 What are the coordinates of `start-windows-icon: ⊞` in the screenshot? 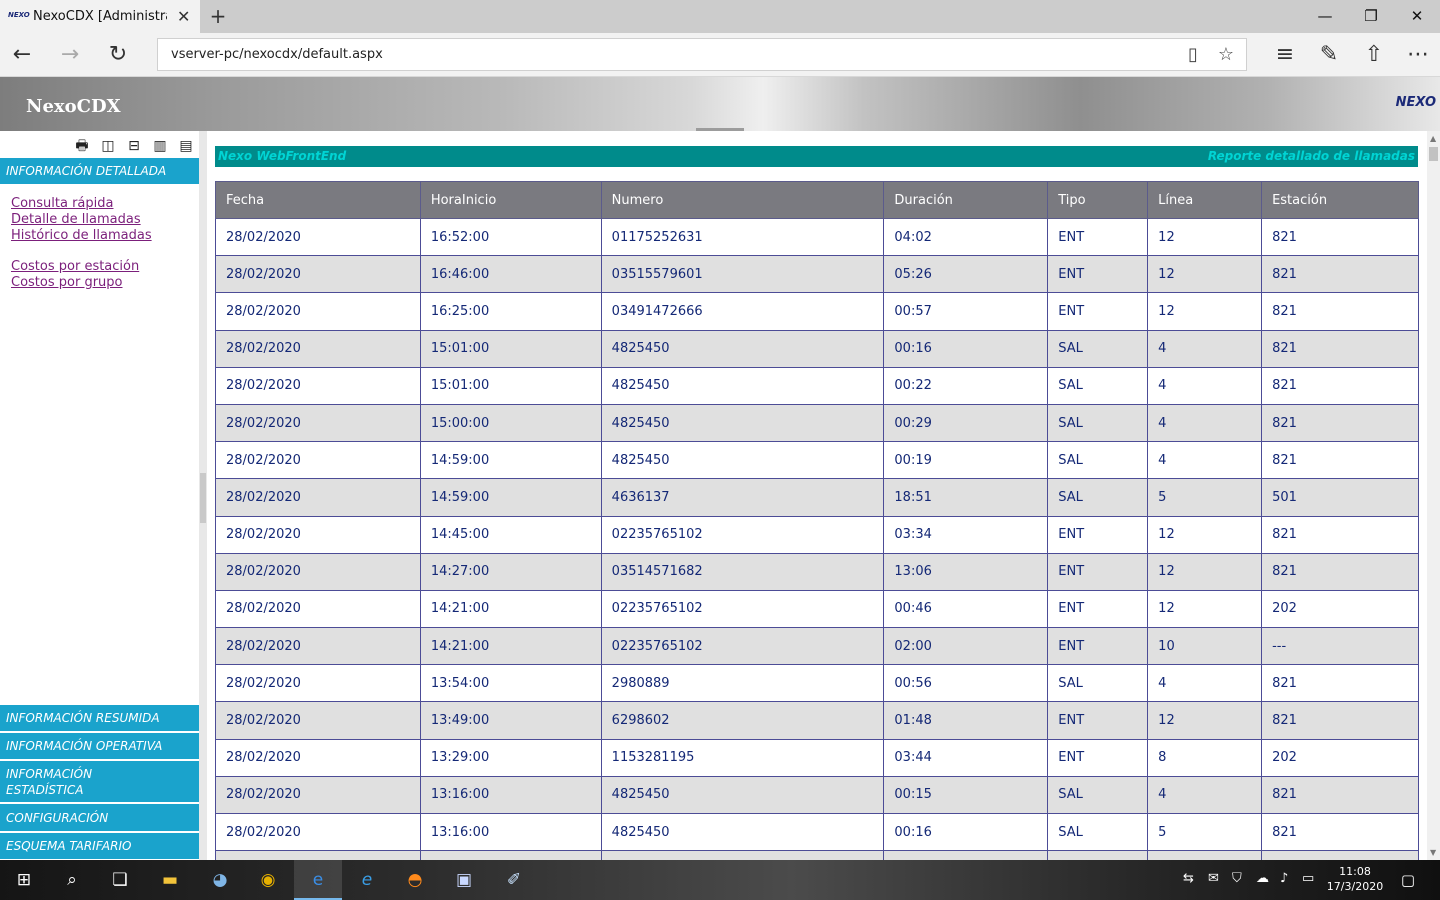 It's located at (24, 880).